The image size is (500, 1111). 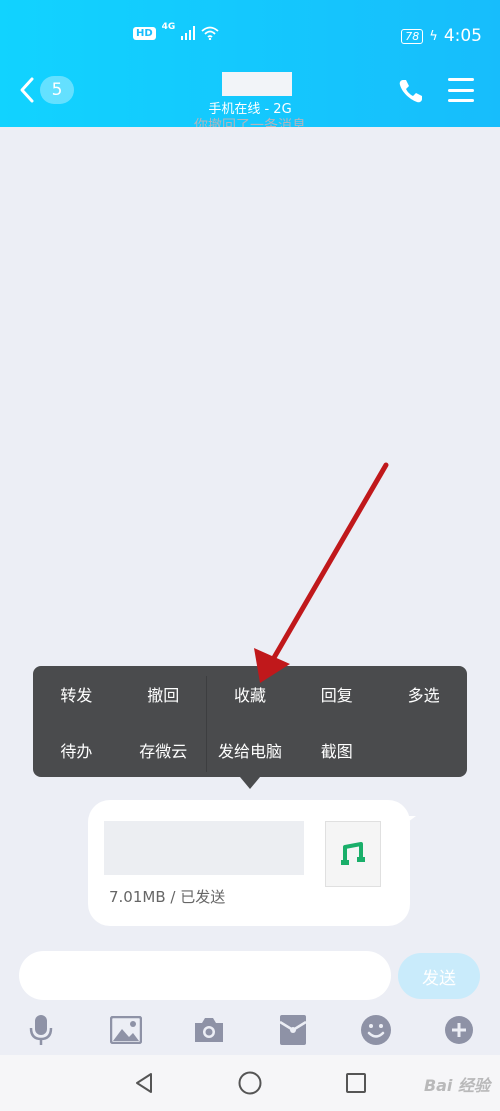 What do you see at coordinates (412, 36) in the screenshot?
I see `battery-indicator: 78` at bounding box center [412, 36].